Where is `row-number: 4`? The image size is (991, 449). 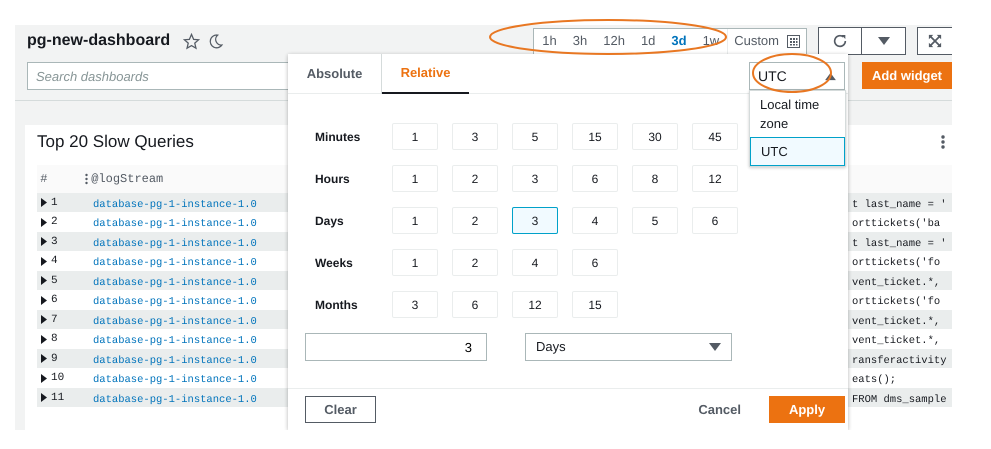
row-number: 4 is located at coordinates (54, 262).